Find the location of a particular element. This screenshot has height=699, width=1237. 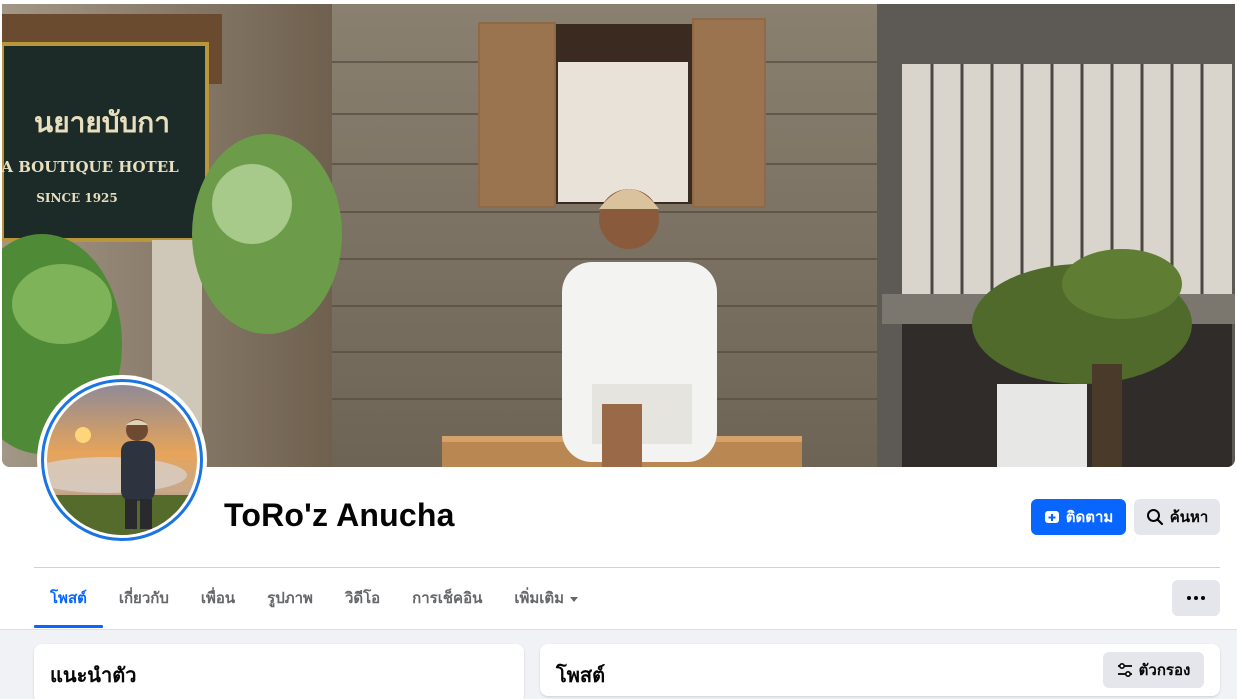

sign-thai-text: นยายบับกา is located at coordinates (102, 122).